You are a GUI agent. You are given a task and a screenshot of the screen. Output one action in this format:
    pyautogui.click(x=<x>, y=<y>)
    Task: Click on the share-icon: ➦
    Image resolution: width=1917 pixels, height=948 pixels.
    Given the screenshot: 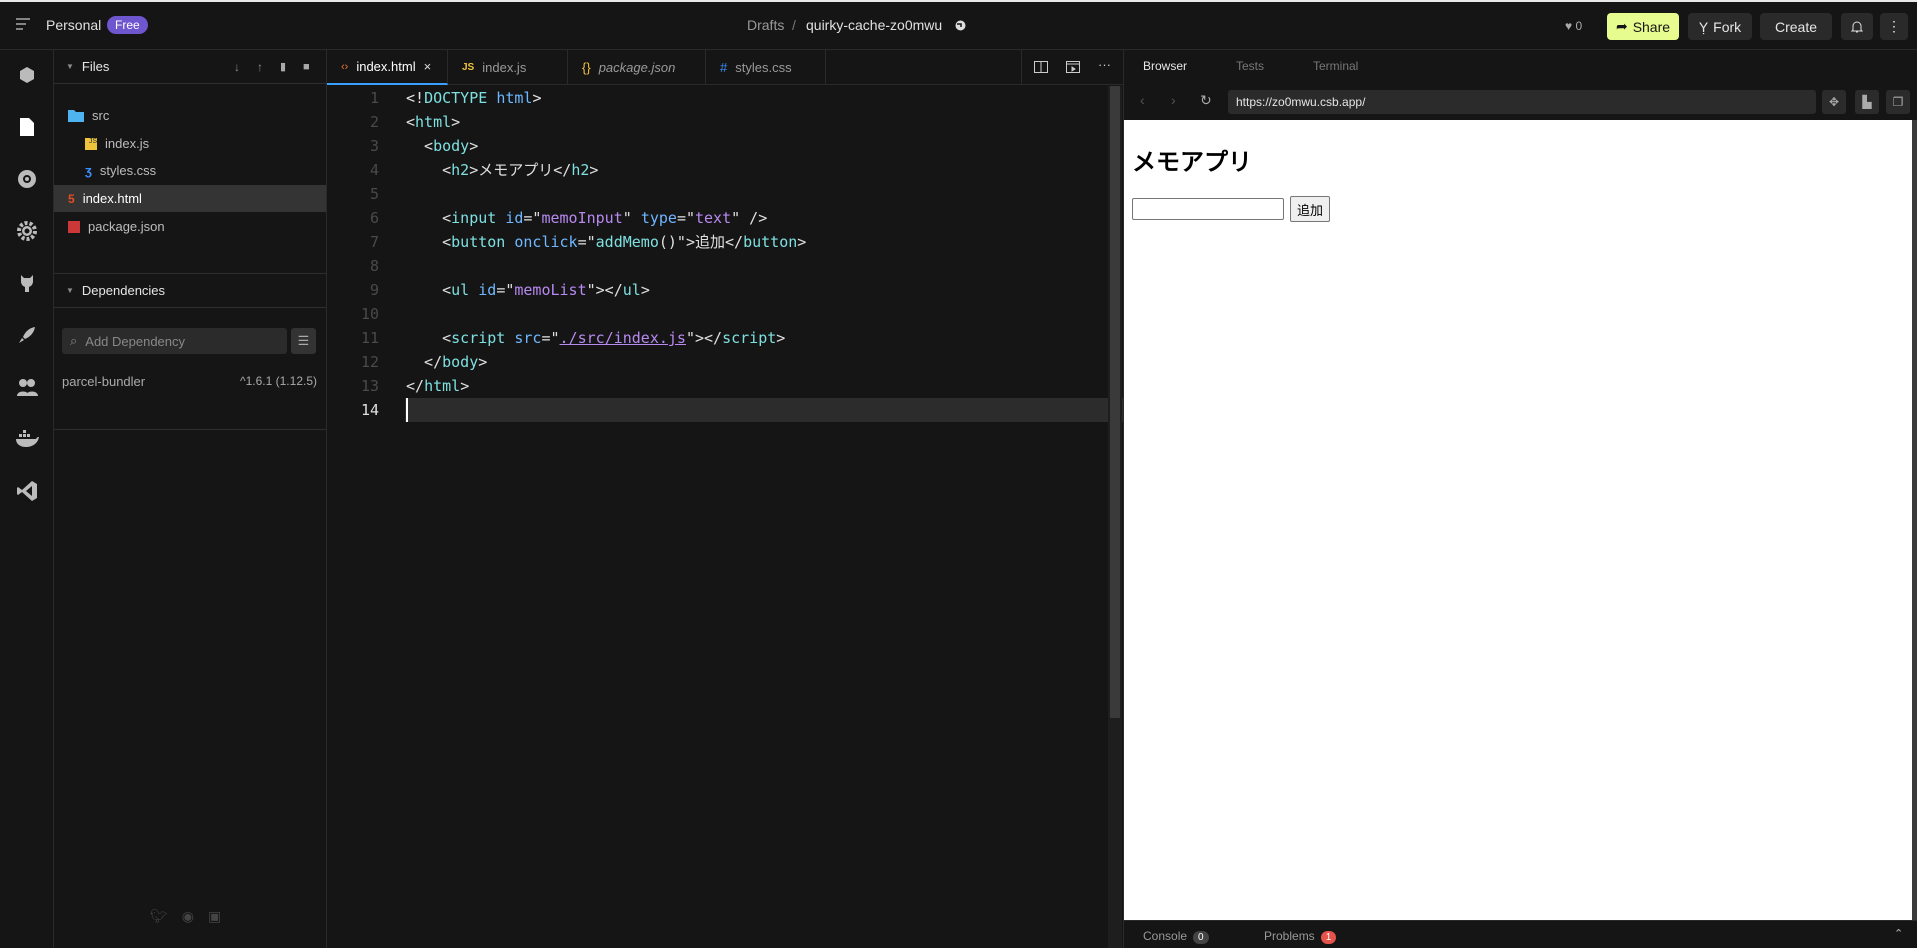 What is the action you would take?
    pyautogui.click(x=1621, y=26)
    